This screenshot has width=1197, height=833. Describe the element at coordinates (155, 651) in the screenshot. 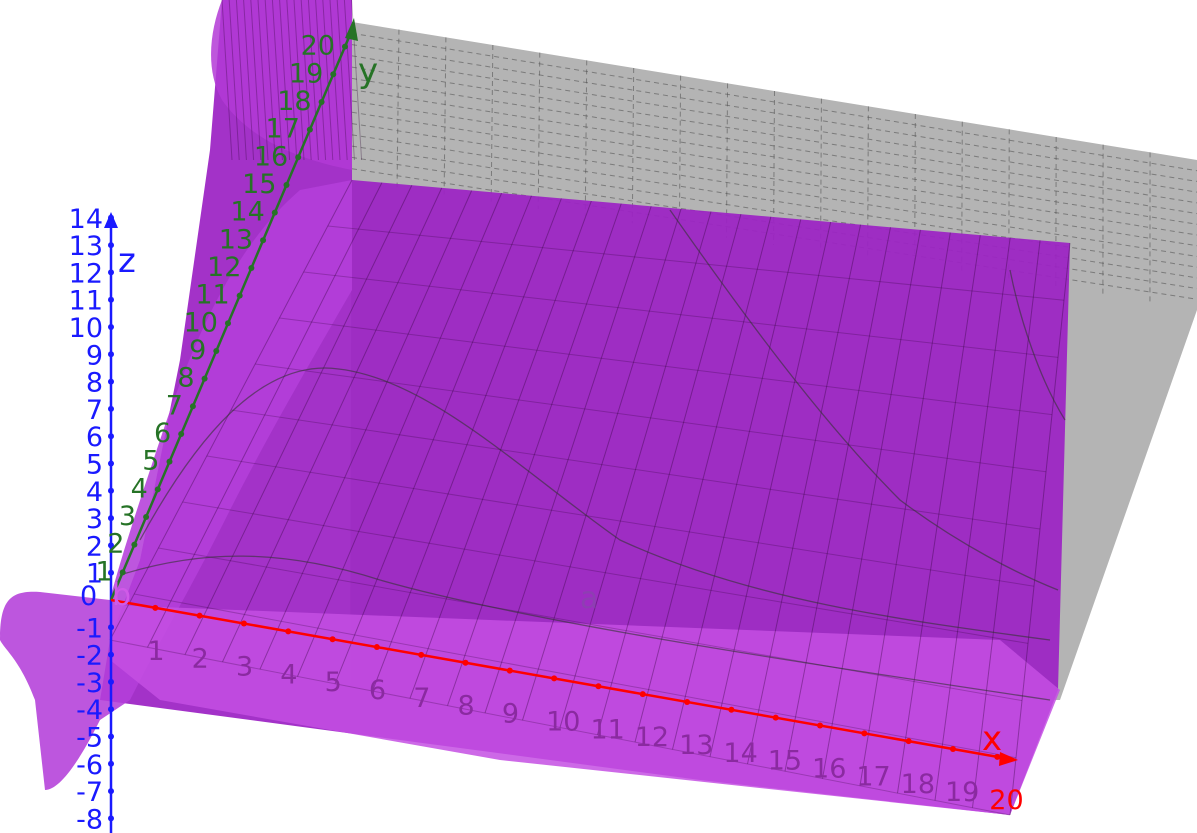

I see `x-tick-label: 1` at that location.